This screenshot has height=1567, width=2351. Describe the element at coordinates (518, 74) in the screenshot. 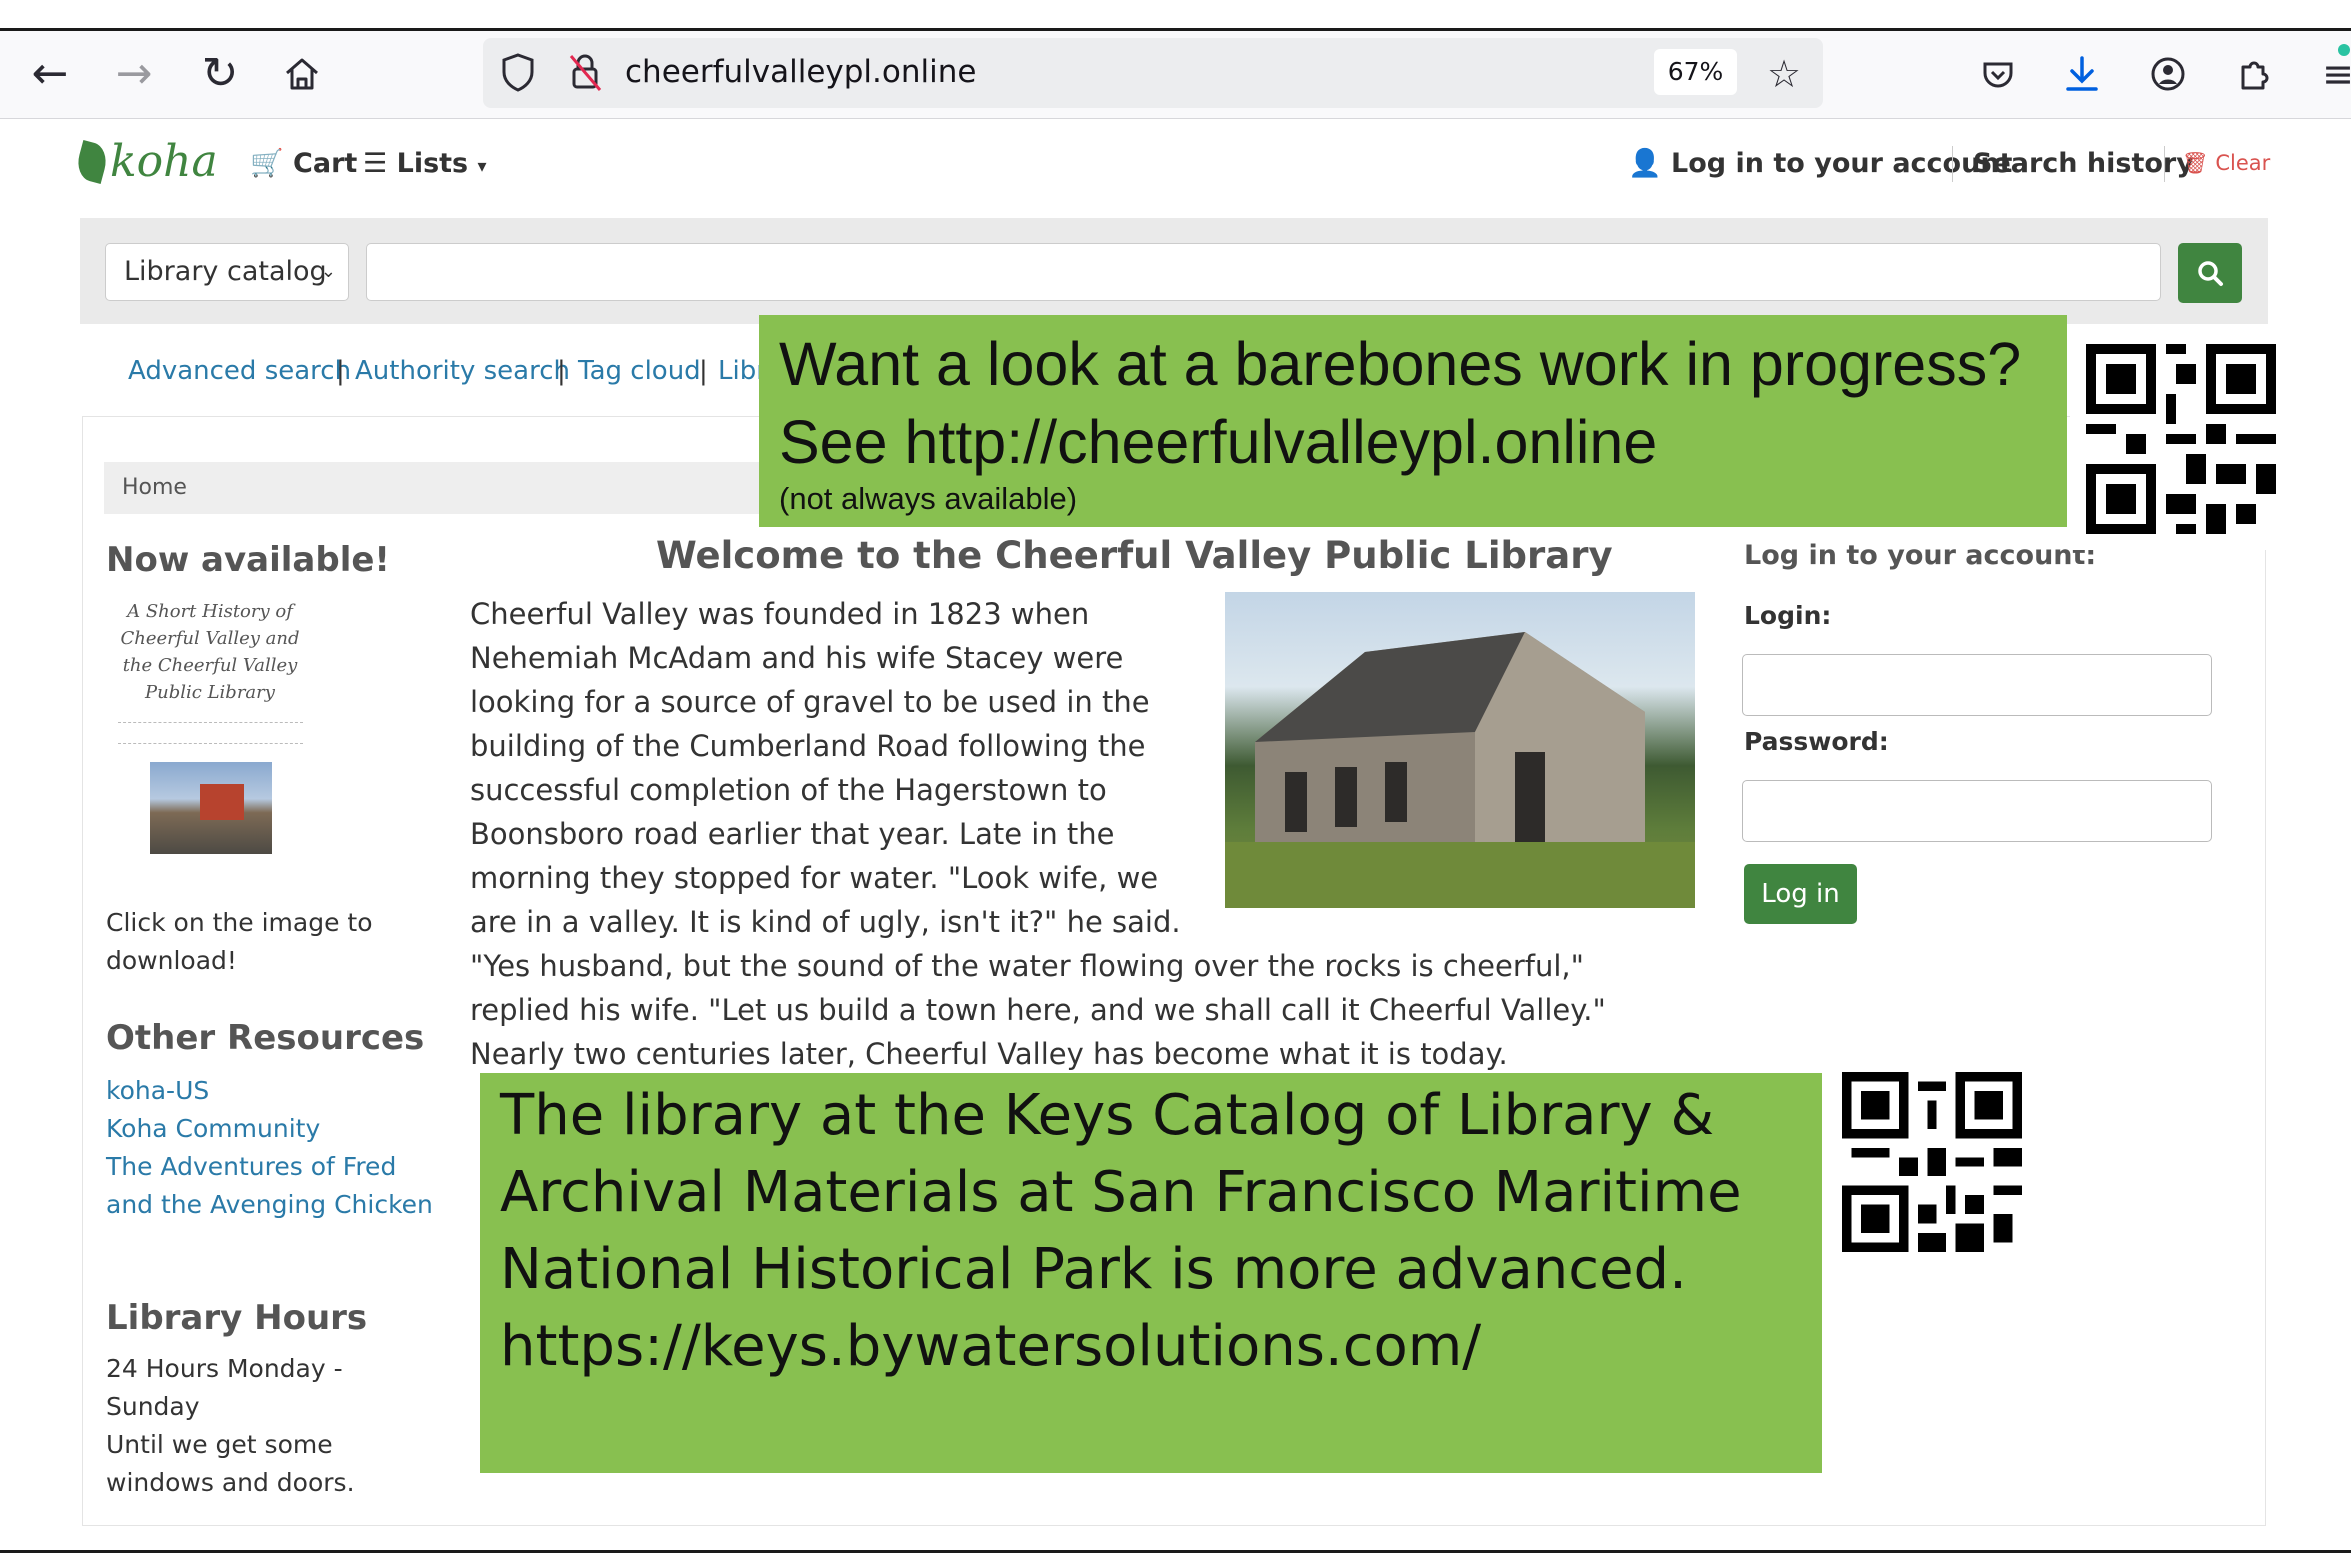

I see `shield-icon` at that location.